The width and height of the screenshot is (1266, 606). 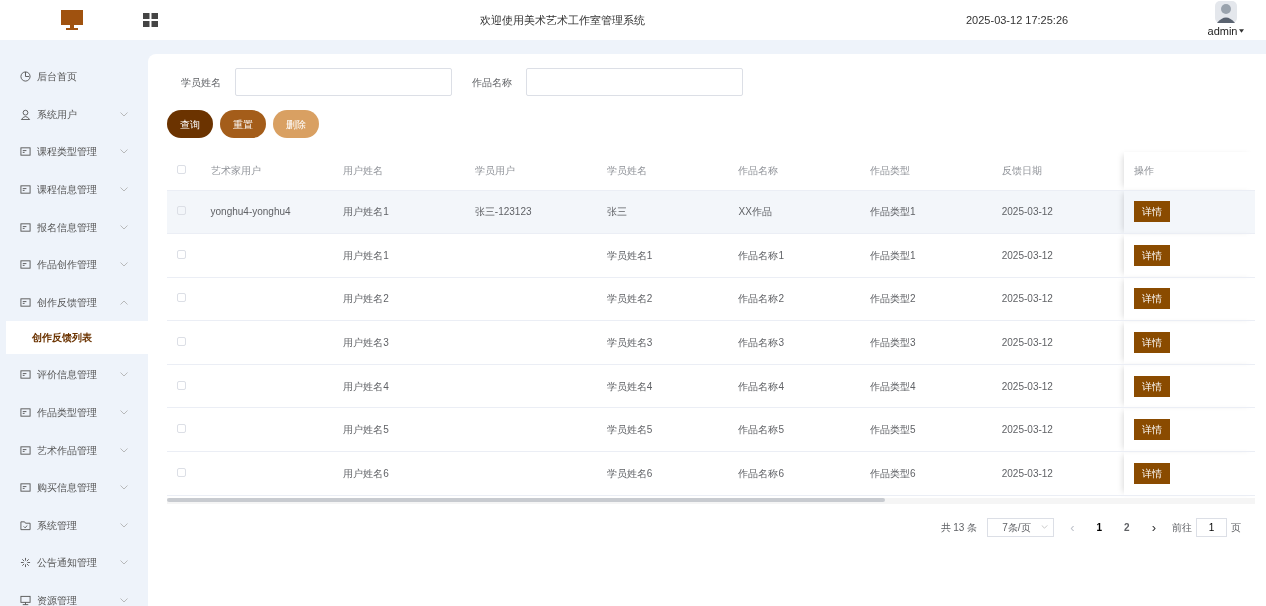 I want to click on user-menu: admin, so click(x=1222, y=31).